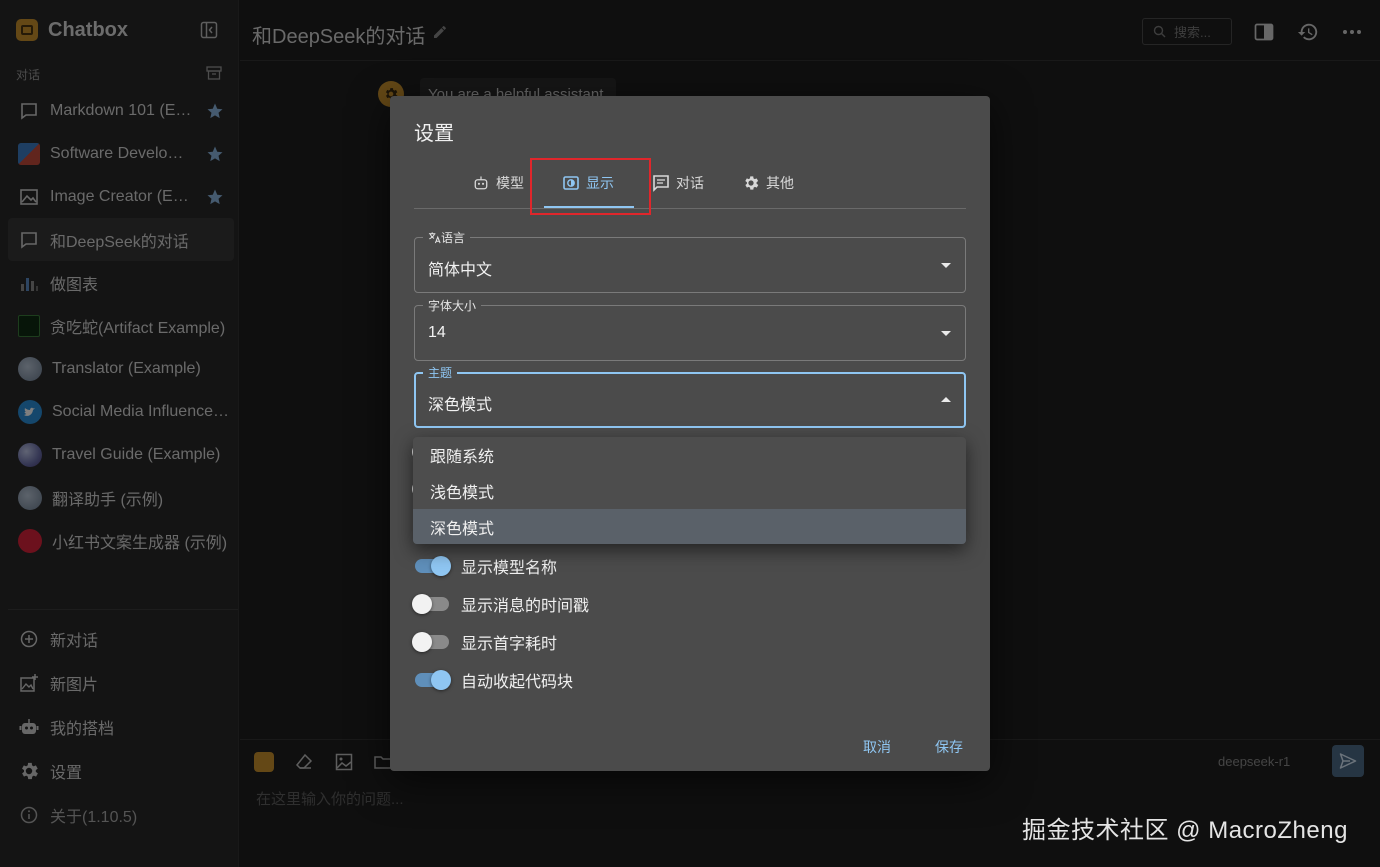 This screenshot has height=867, width=1380. What do you see at coordinates (509, 568) in the screenshot?
I see `switch-label: 显示模型名称` at bounding box center [509, 568].